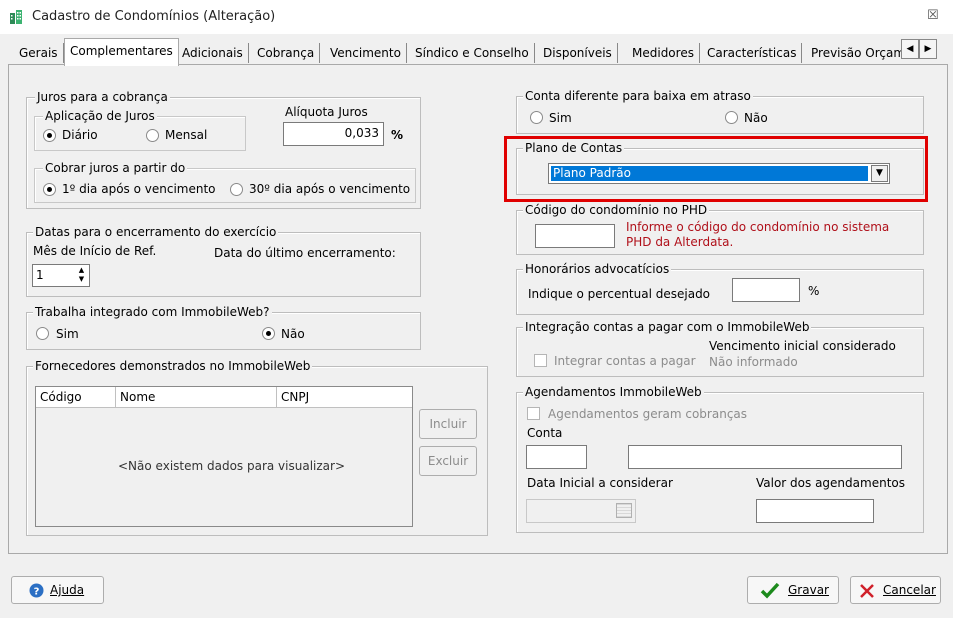  What do you see at coordinates (40, 275) in the screenshot?
I see `mes-value: 1` at bounding box center [40, 275].